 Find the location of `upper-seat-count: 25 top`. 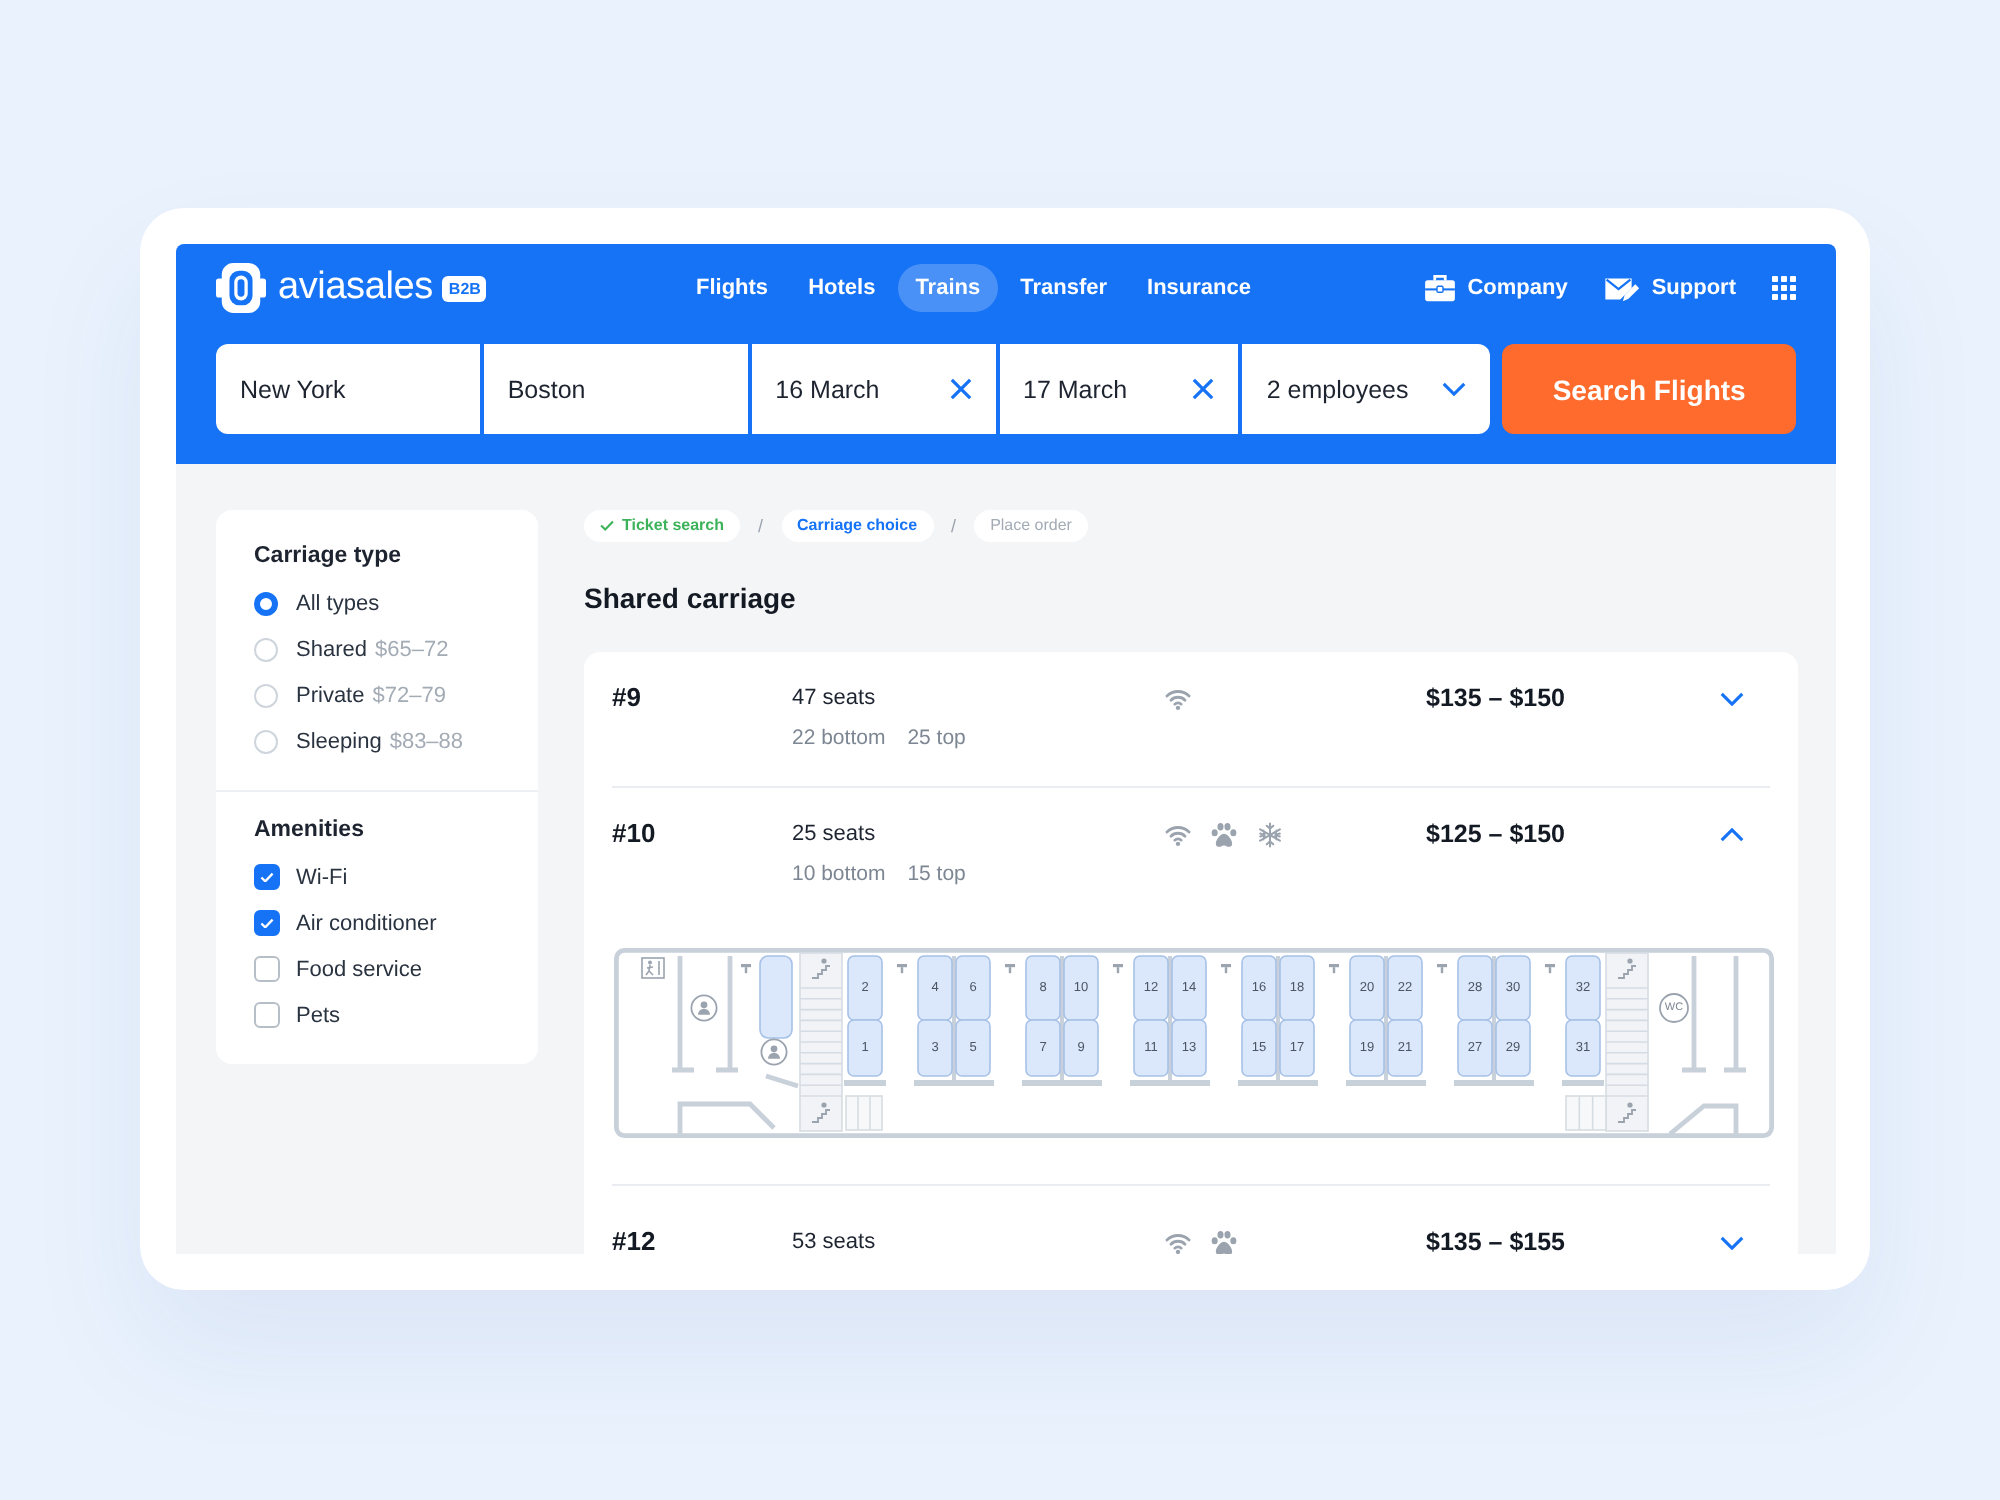

upper-seat-count: 25 top is located at coordinates (936, 739).